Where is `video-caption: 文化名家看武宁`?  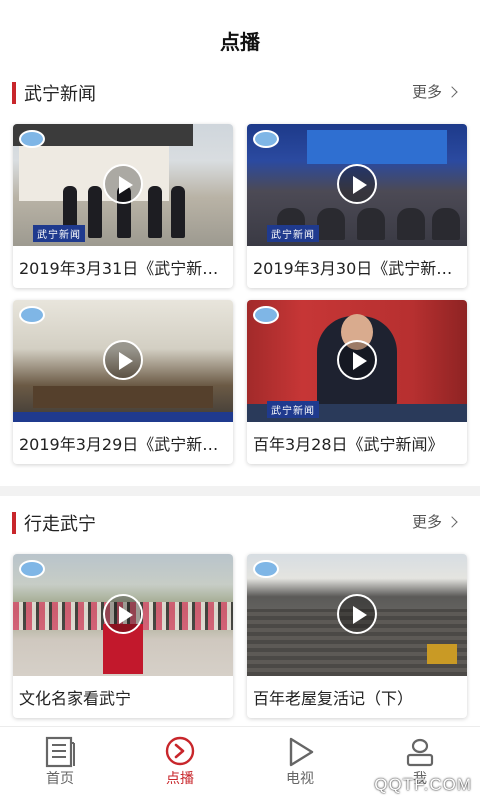 video-caption: 文化名家看武宁 is located at coordinates (75, 698).